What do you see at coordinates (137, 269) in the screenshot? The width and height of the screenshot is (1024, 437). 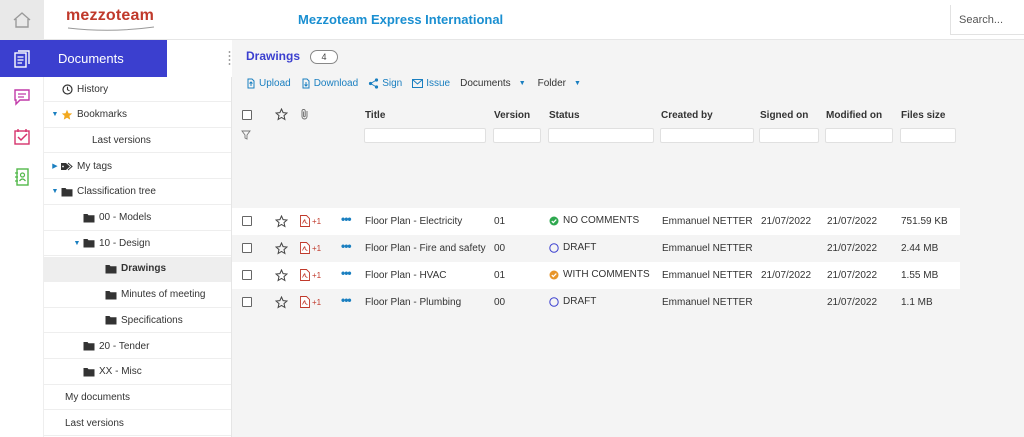 I see `tree-item: Drawings` at bounding box center [137, 269].